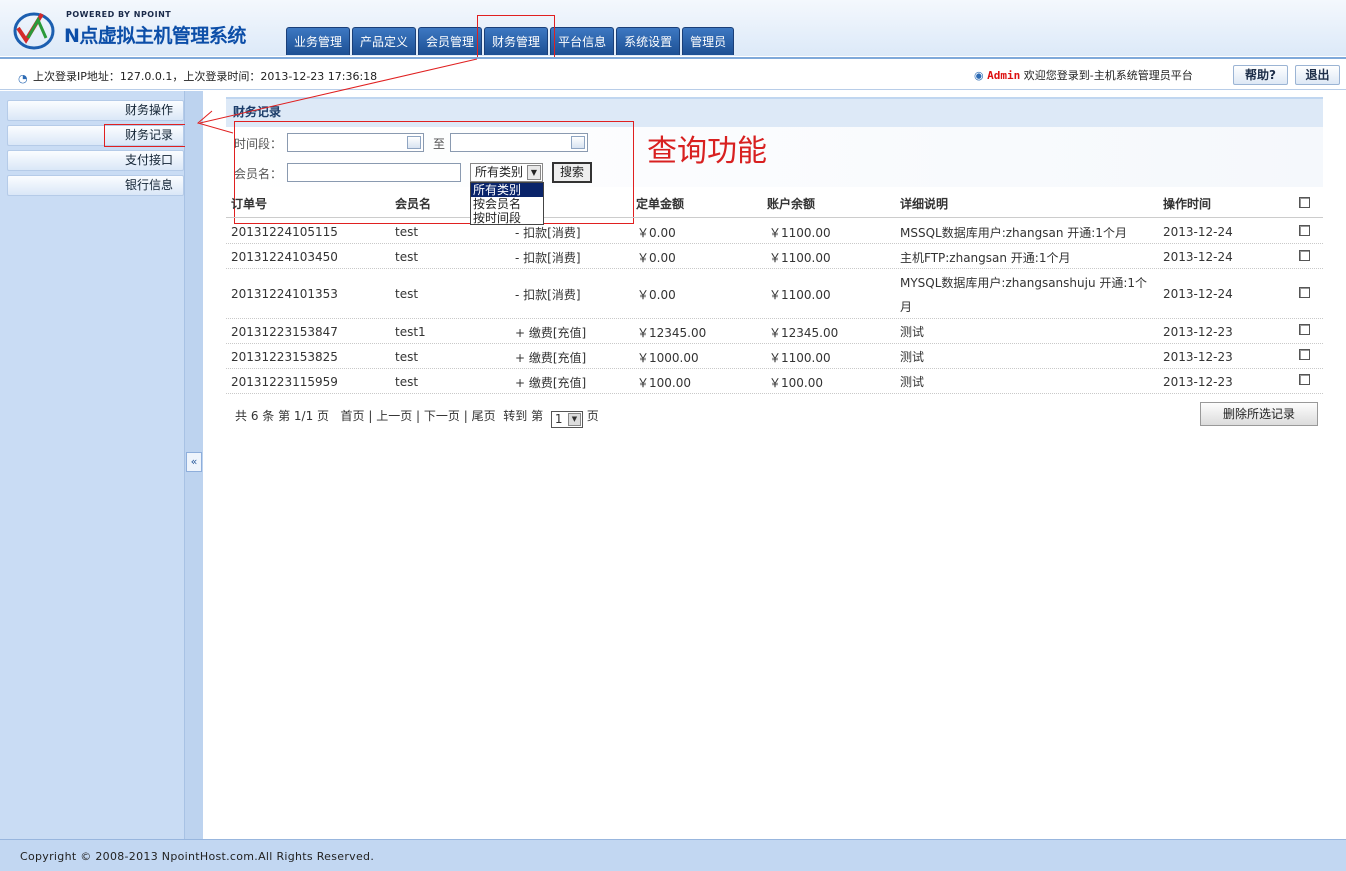 This screenshot has height=871, width=1346. What do you see at coordinates (1024, 283) in the screenshot?
I see `detail: MYSQL数据库用户:zhangsanshuju 开通:1个` at bounding box center [1024, 283].